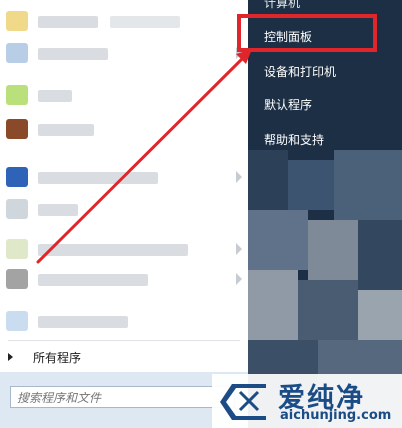 This screenshot has height=428, width=402. I want to click on site-watermark: 爱纯净 aichunjing.com, so click(307, 401).